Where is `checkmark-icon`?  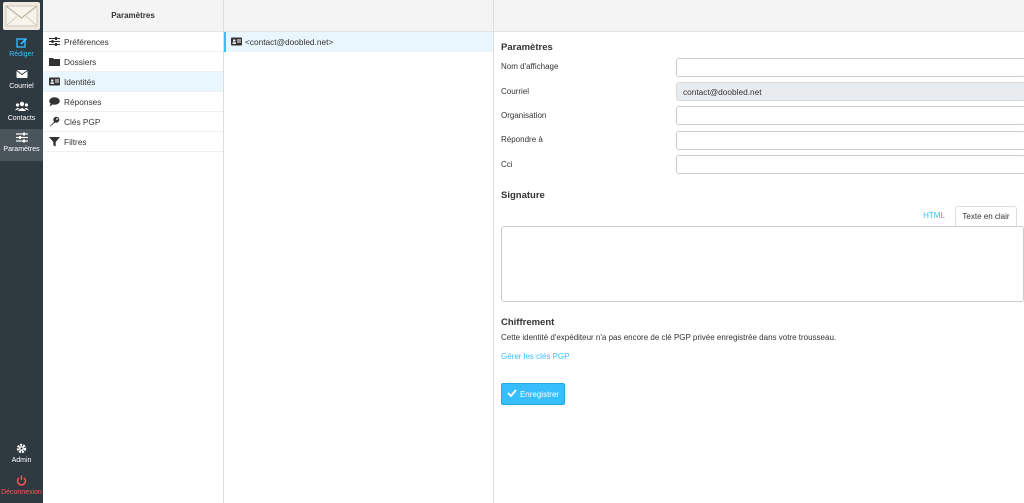 checkmark-icon is located at coordinates (512, 394).